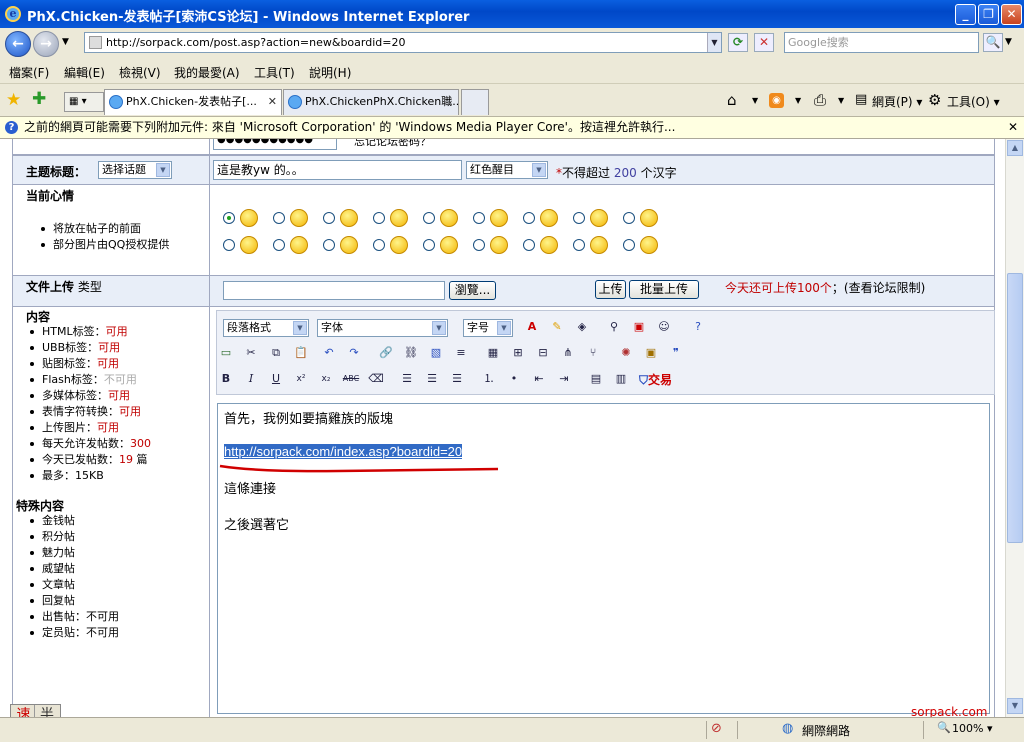 Image resolution: width=1024 pixels, height=742 pixels. I want to click on merge-cells-icon: ⋔, so click(568, 353).